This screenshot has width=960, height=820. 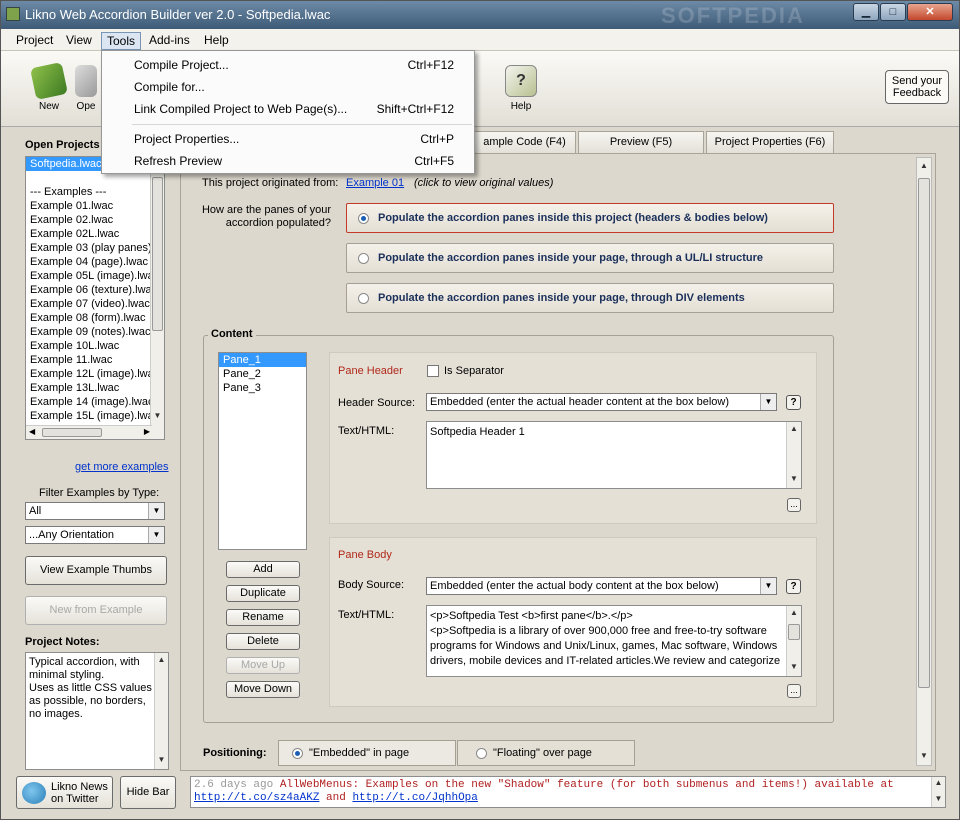 What do you see at coordinates (263, 665) in the screenshot?
I see `move-up-button: Move Up` at bounding box center [263, 665].